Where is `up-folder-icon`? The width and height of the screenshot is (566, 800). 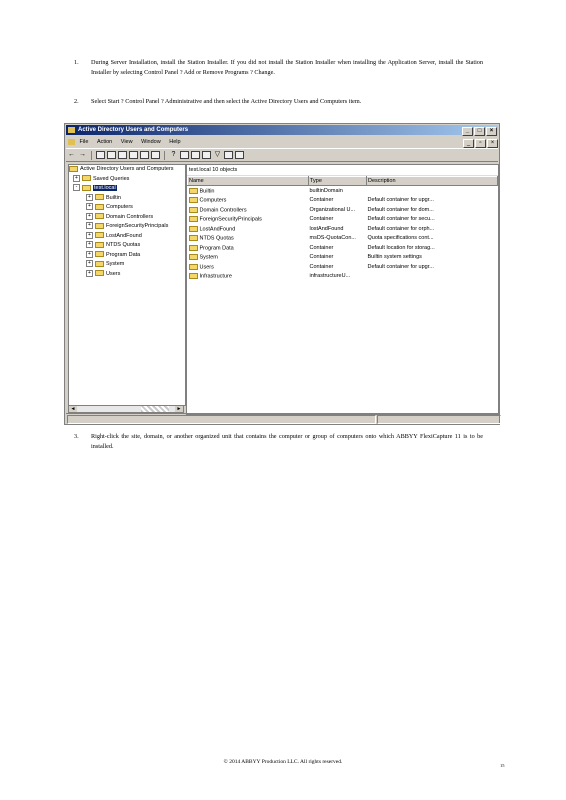
up-folder-icon is located at coordinates (100, 155).